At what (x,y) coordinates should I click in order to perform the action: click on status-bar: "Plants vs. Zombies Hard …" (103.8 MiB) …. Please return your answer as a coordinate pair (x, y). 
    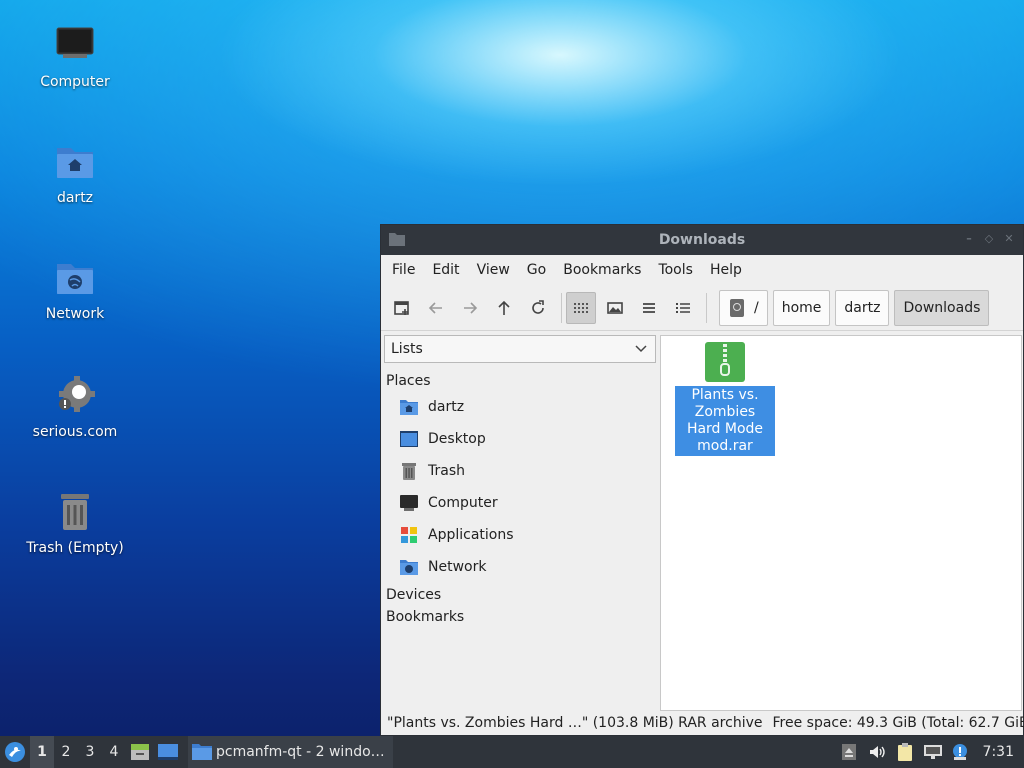
    Looking at the image, I should click on (702, 723).